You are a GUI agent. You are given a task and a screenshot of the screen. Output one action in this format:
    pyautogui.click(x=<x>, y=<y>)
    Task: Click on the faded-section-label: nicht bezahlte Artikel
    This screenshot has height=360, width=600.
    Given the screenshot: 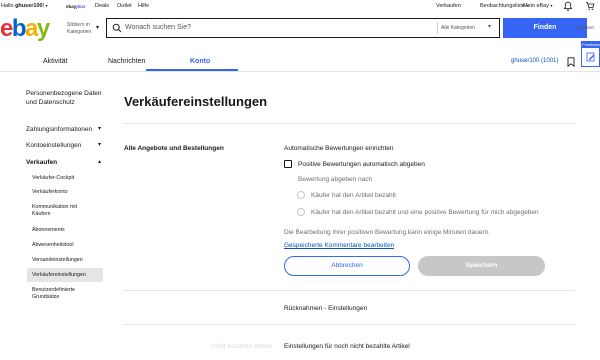 What is the action you would take?
    pyautogui.click(x=242, y=346)
    